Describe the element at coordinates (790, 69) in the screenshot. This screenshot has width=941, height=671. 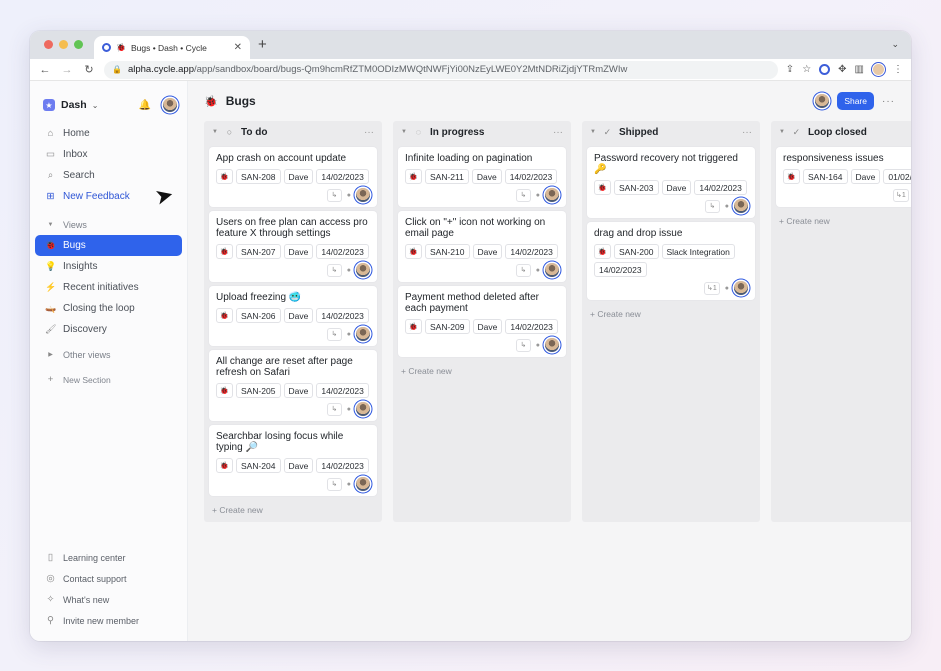
I see `share-page-icon: ⇪` at that location.